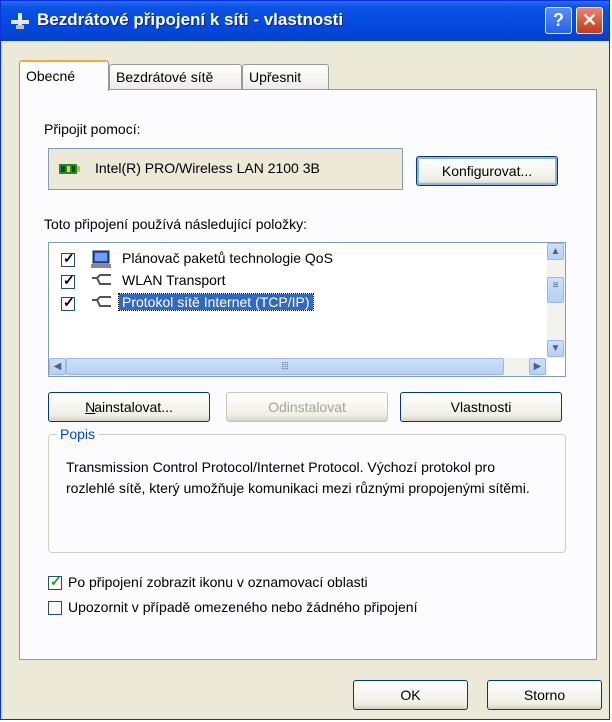 The image size is (612, 722). What do you see at coordinates (20, 21) in the screenshot?
I see `network-connection-icon` at bounding box center [20, 21].